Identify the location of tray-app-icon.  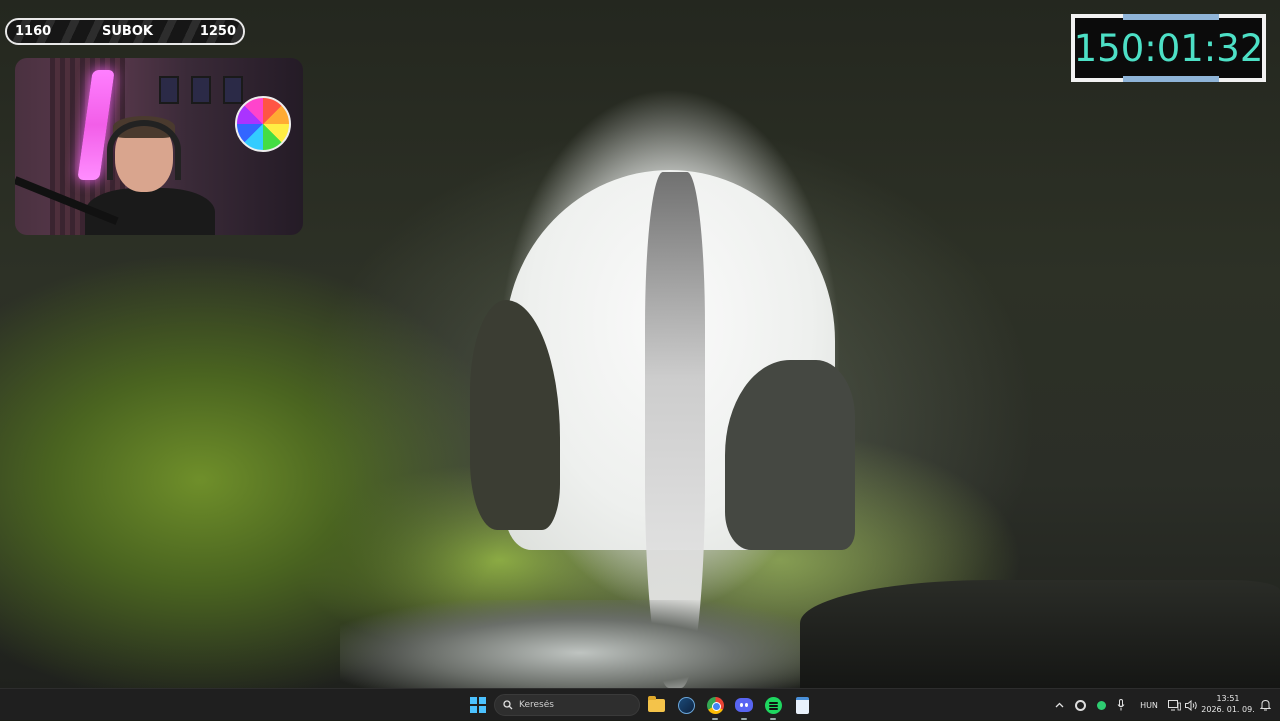
(1080, 705).